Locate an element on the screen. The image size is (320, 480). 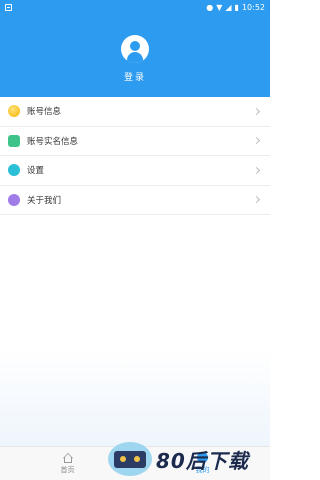
wifi-icon: ▼ is located at coordinates (219, 7).